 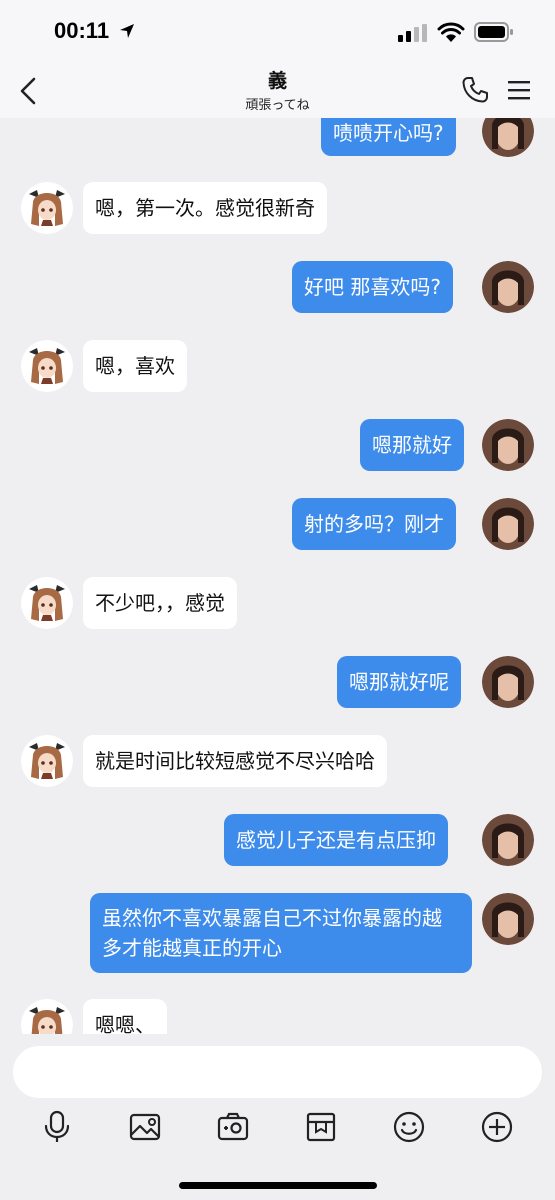 I want to click on message-bubble-incoming: 嗯嗯、, so click(x=125, y=1016).